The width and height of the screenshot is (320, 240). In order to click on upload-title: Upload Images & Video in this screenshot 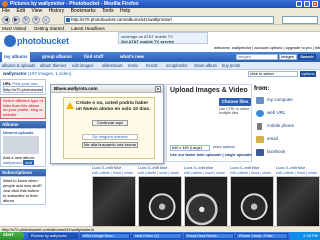, I will do `click(209, 90)`.